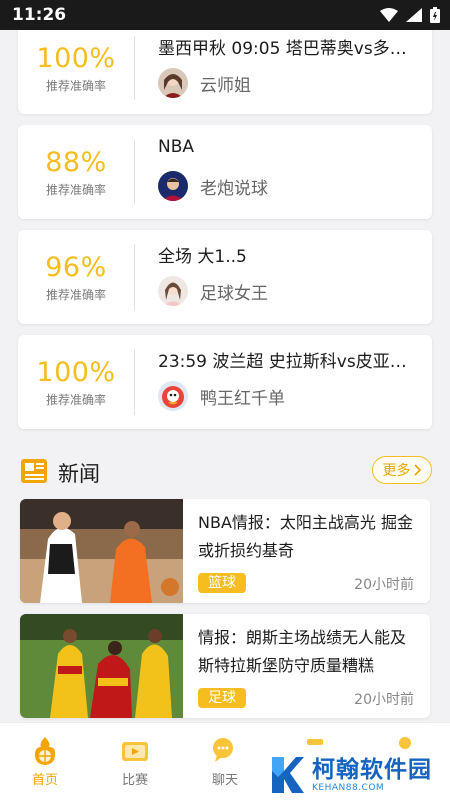 This screenshot has height=800, width=450. What do you see at coordinates (44, 780) in the screenshot?
I see `nav-label: 首页` at bounding box center [44, 780].